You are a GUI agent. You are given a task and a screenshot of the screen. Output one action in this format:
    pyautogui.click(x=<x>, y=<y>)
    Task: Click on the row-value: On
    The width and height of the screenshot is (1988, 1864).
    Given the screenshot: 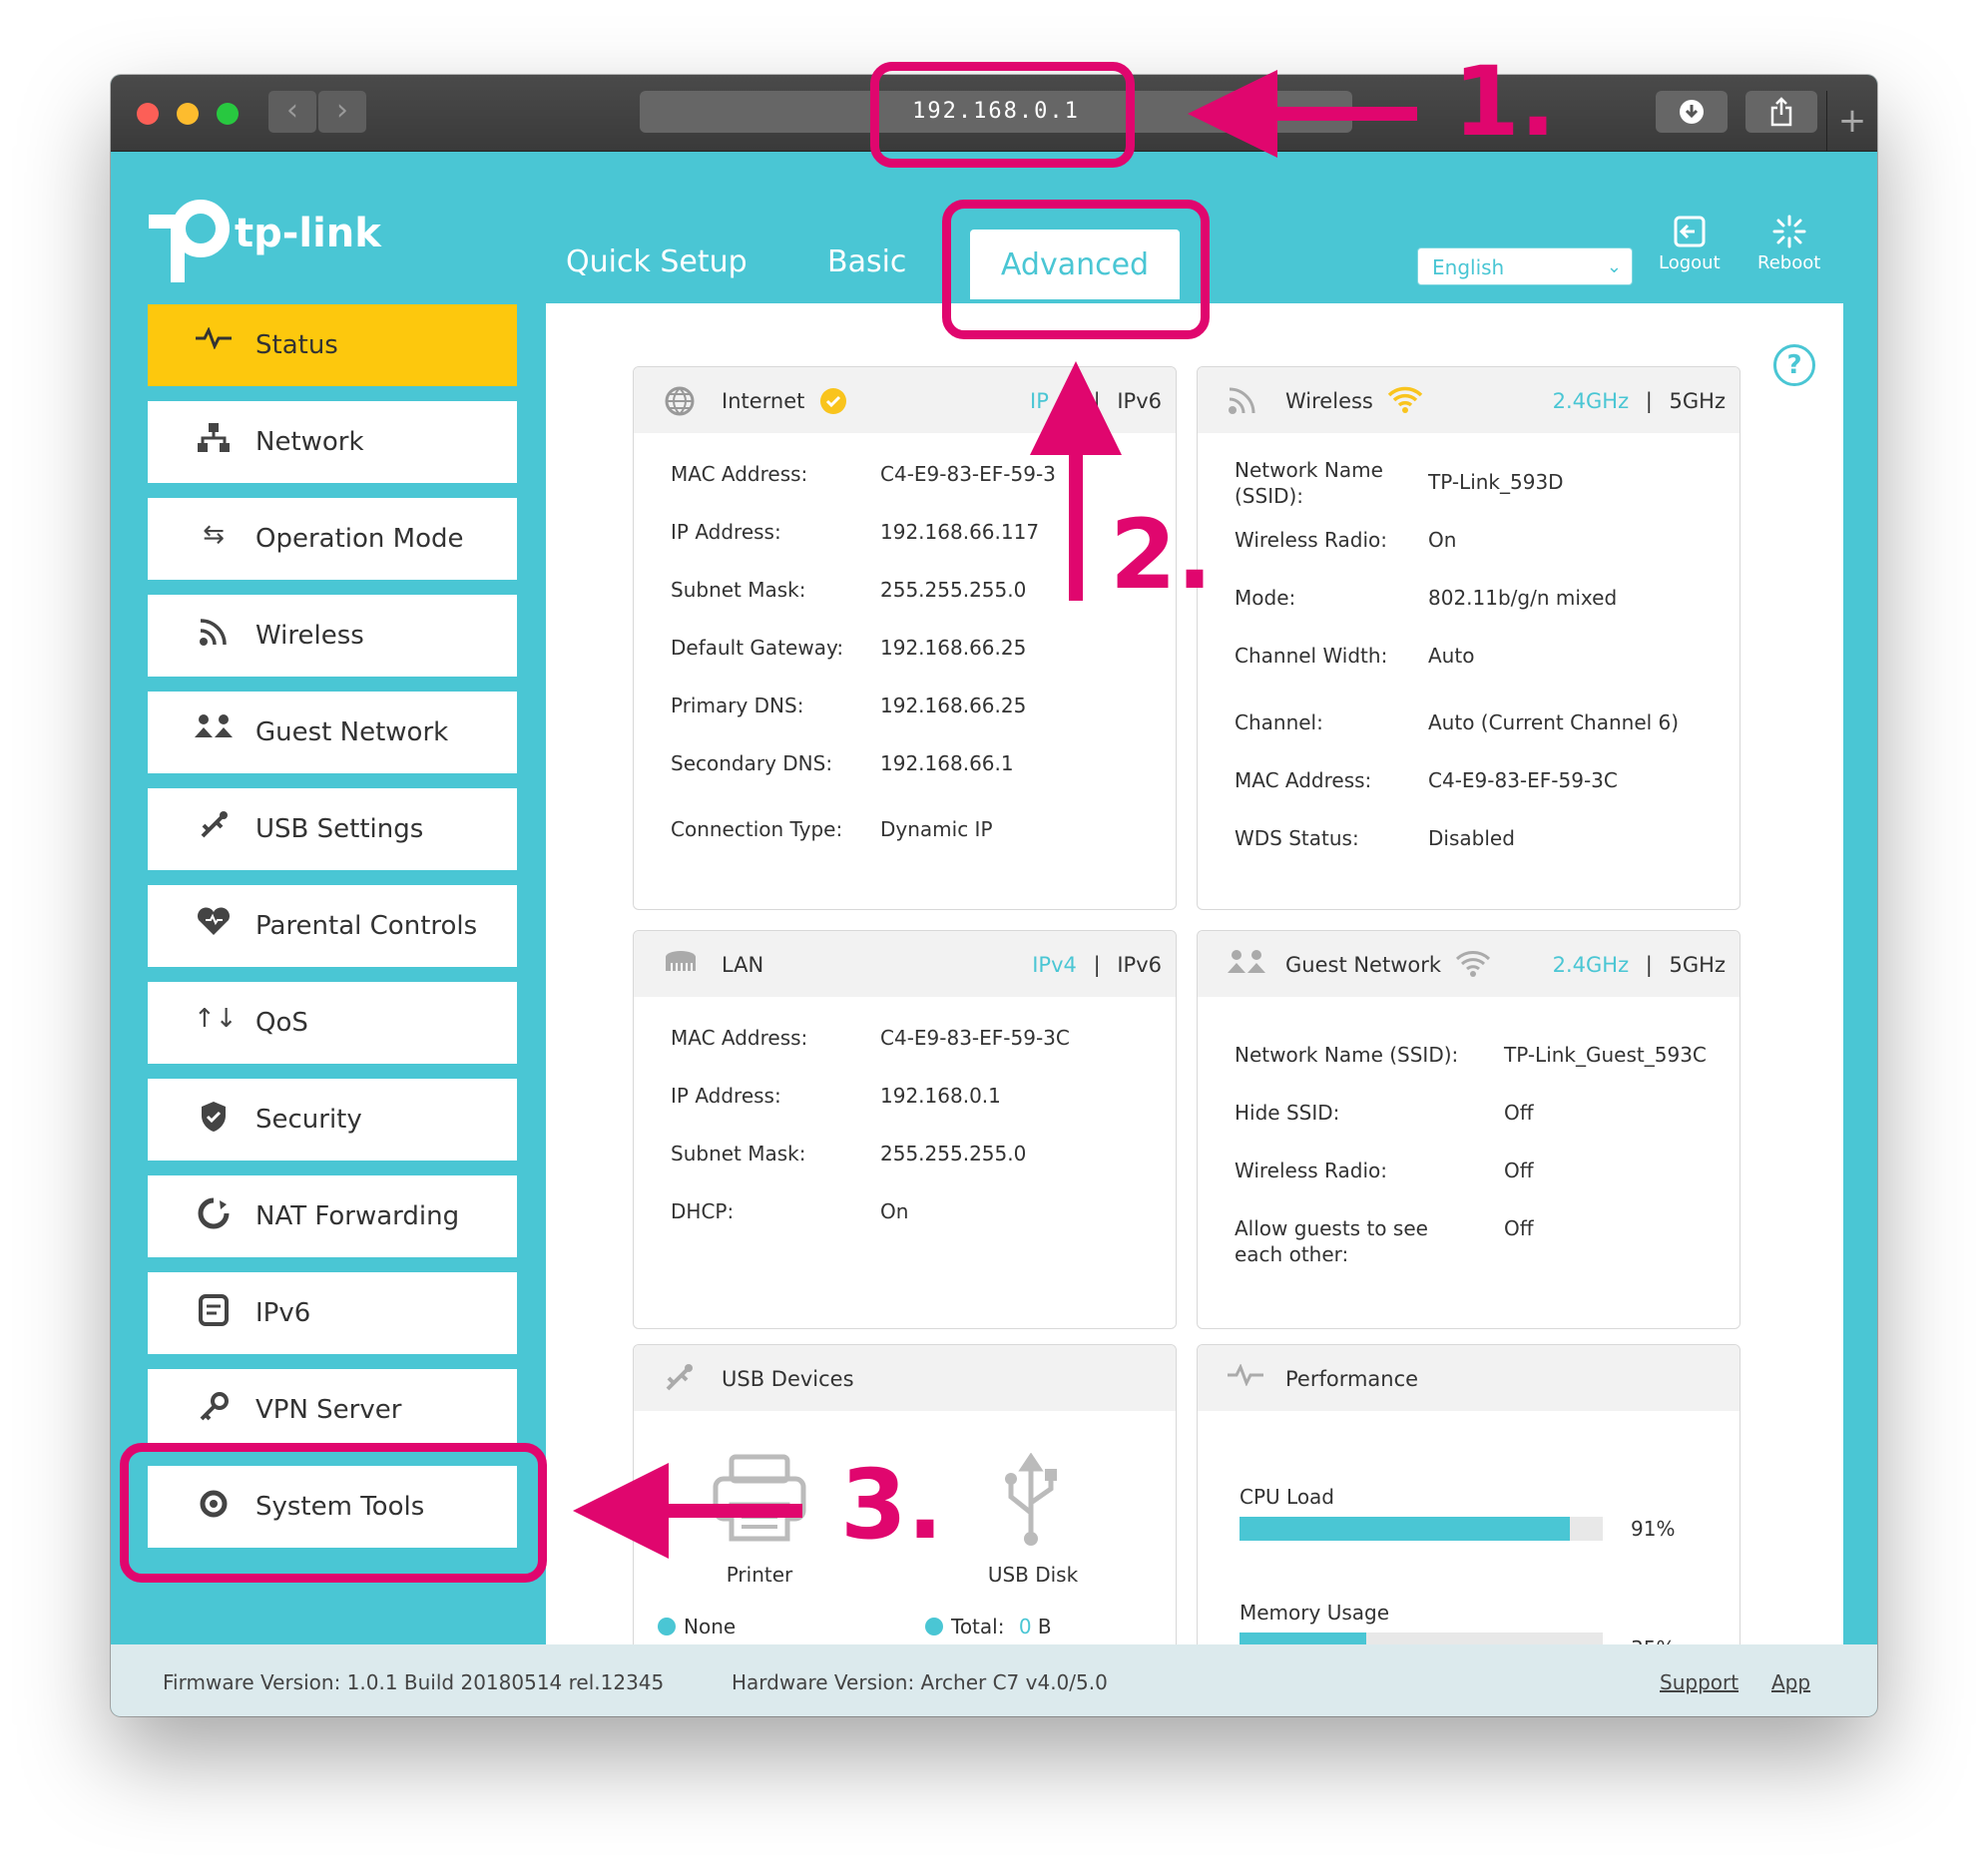 What is the action you would take?
    pyautogui.click(x=894, y=1211)
    